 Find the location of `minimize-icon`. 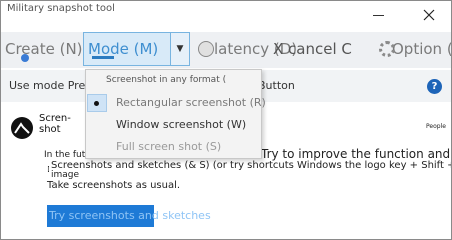

minimize-icon is located at coordinates (378, 15).